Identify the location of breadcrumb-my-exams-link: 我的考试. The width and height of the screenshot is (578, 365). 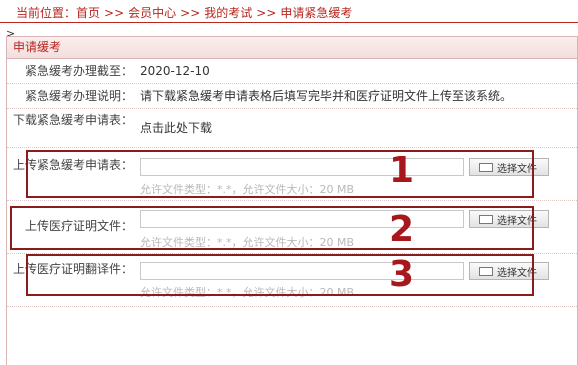
(228, 13).